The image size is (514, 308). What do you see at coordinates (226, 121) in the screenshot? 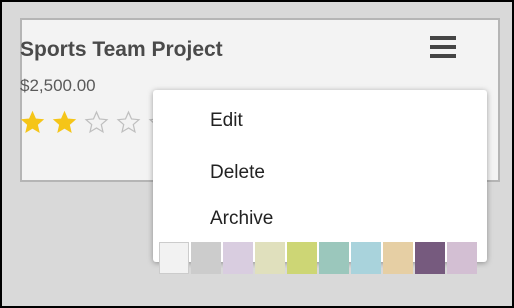
I see `menu-item-edit: Edit` at bounding box center [226, 121].